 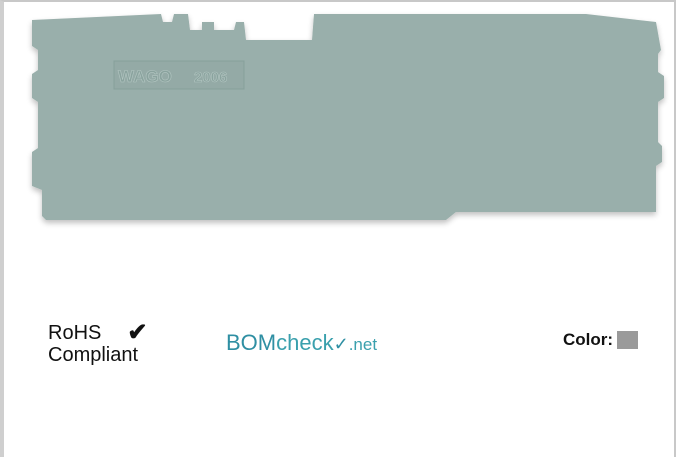 I want to click on color-label: Color:, so click(x=588, y=339).